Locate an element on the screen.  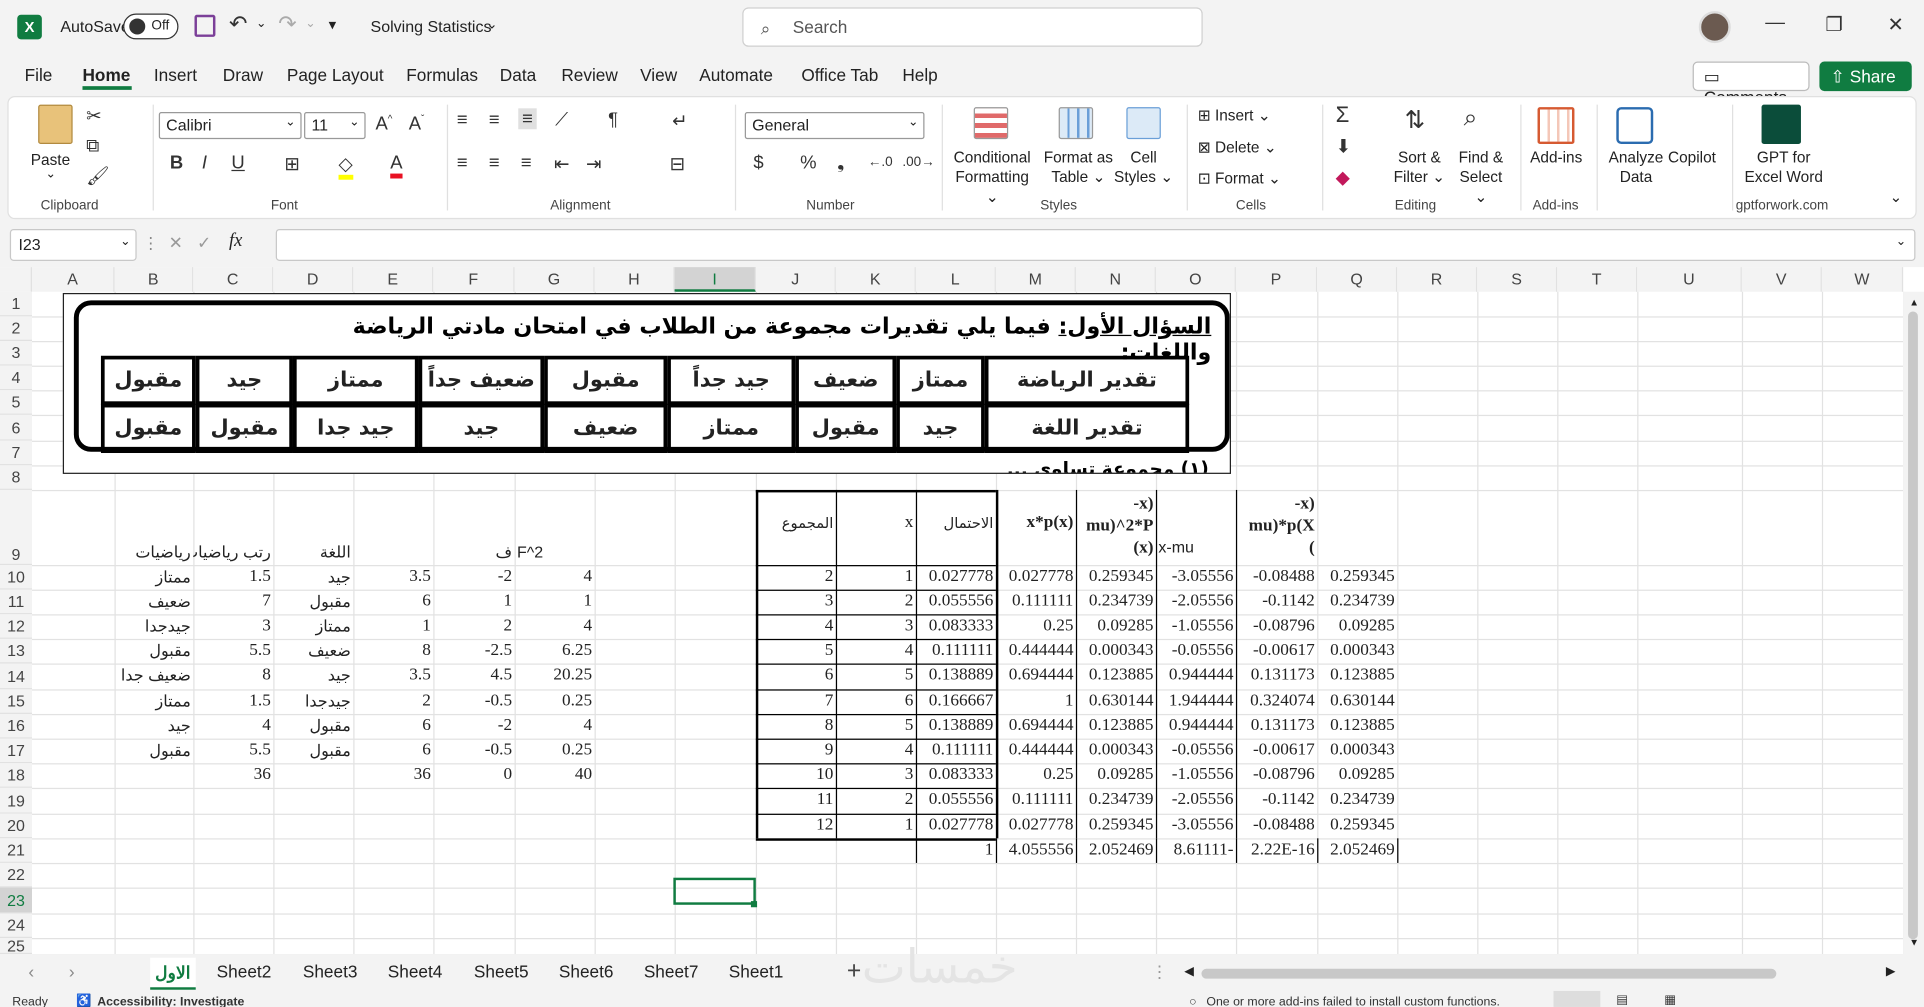
sheet-tab-3: Sheet3 is located at coordinates (330, 971).